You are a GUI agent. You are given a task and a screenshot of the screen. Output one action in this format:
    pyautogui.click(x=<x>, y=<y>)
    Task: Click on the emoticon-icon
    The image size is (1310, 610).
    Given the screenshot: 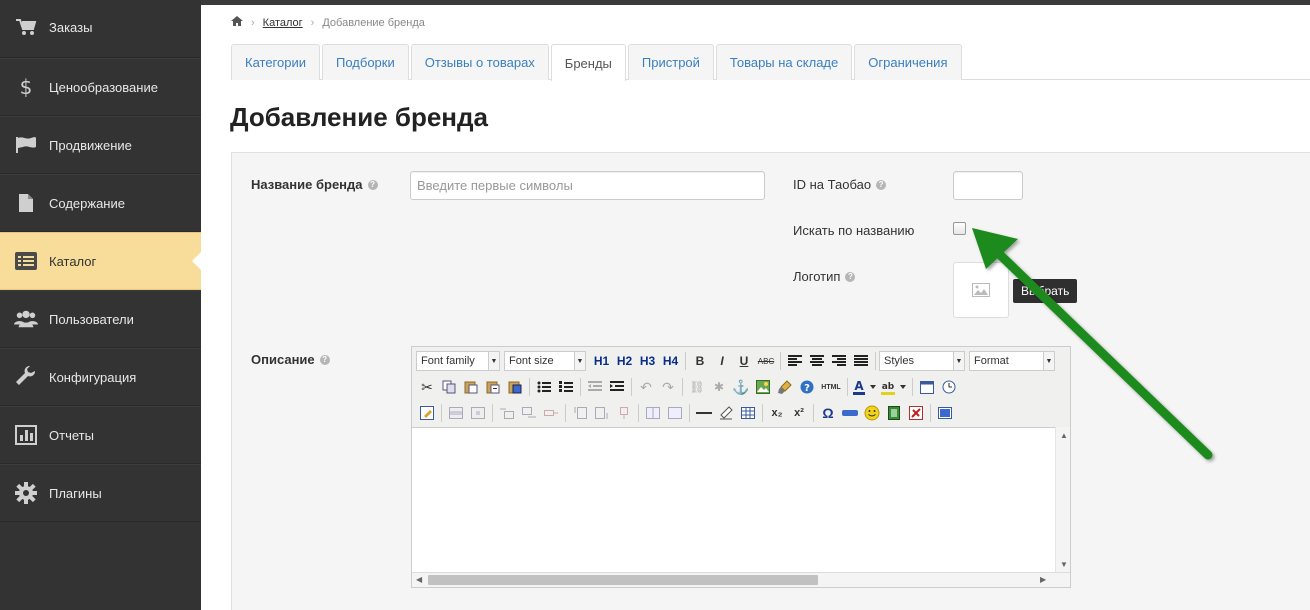 What is the action you would take?
    pyautogui.click(x=872, y=413)
    